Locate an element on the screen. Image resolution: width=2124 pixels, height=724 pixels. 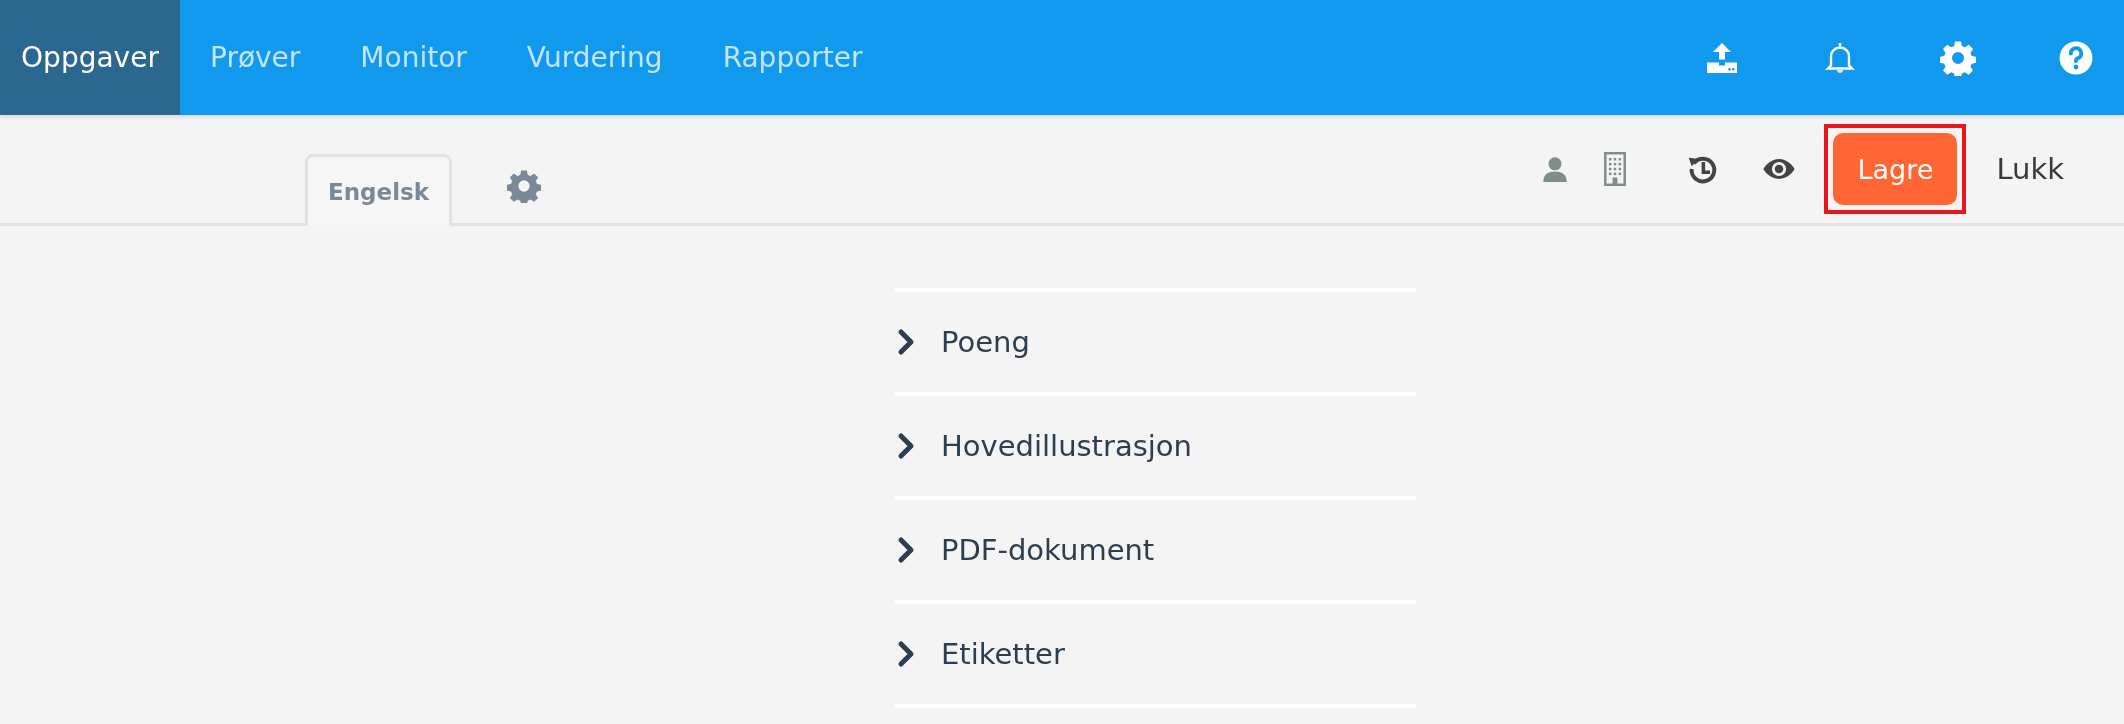
section-title: PDF-dokument is located at coordinates (1048, 550).